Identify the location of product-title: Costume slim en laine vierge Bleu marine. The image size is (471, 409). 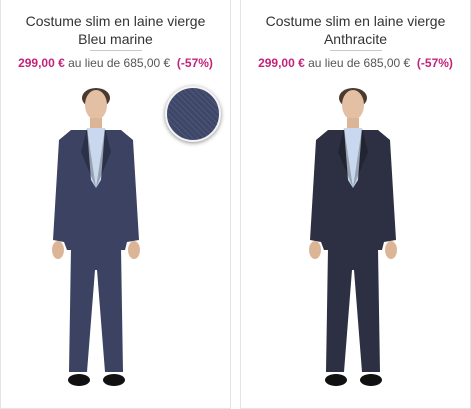
(115, 30).